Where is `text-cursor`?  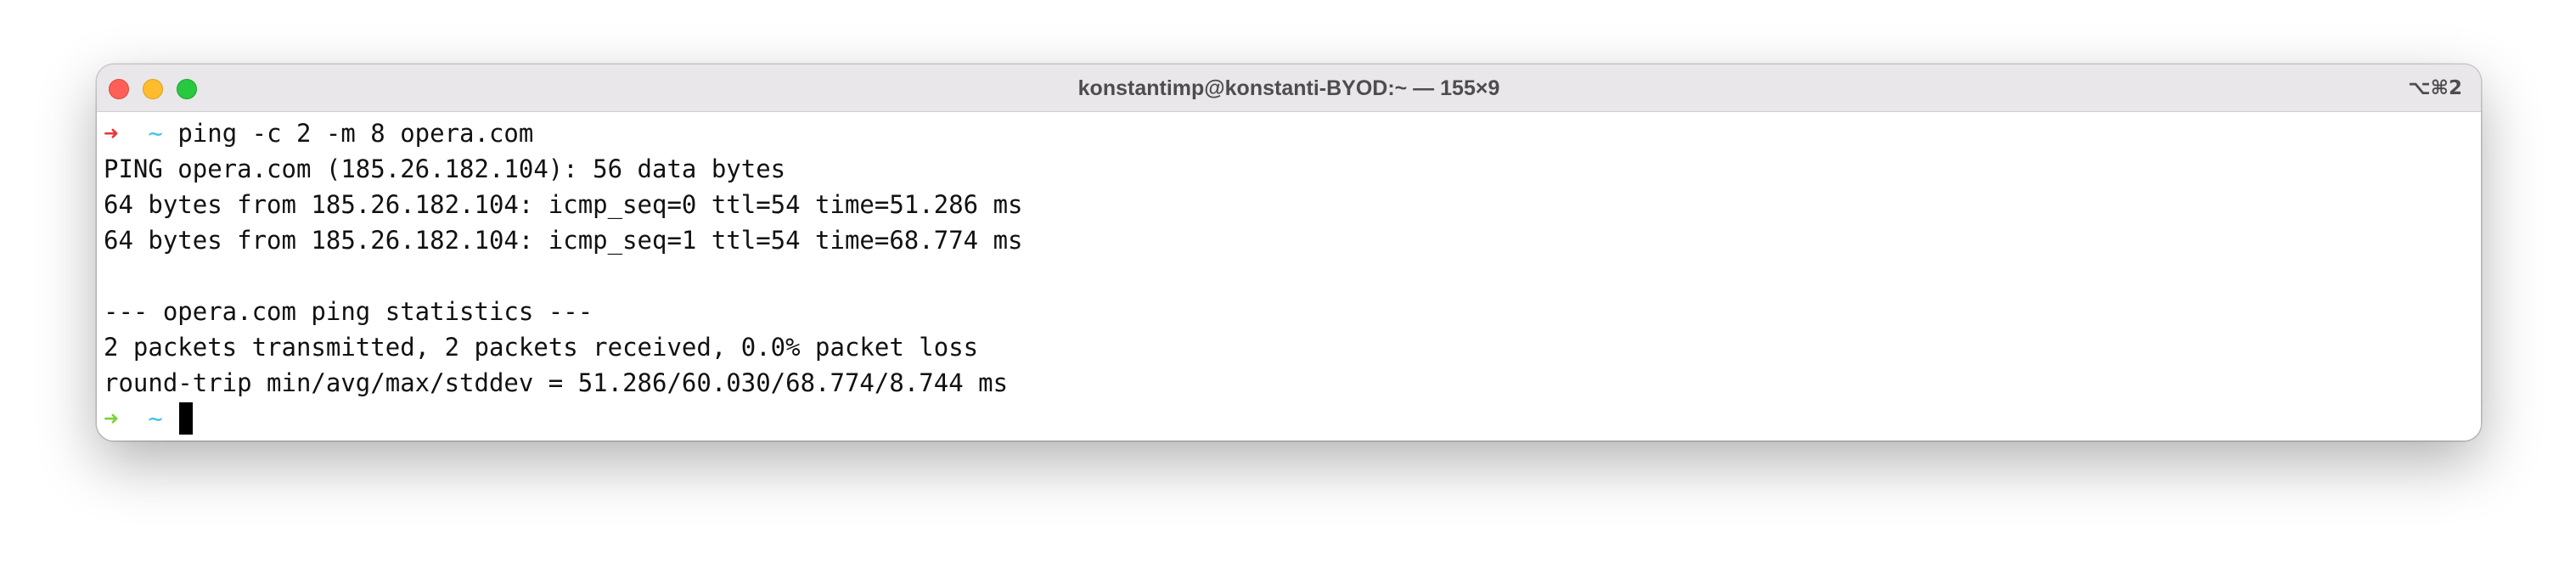
text-cursor is located at coordinates (186, 418).